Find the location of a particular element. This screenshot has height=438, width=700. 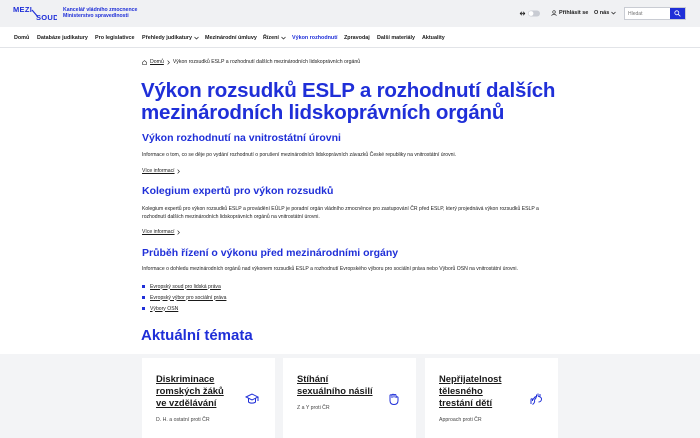

section-heading-domestic-enforcement: Výkon rozhodnutí na vnitrostátní úrovni is located at coordinates (241, 138).